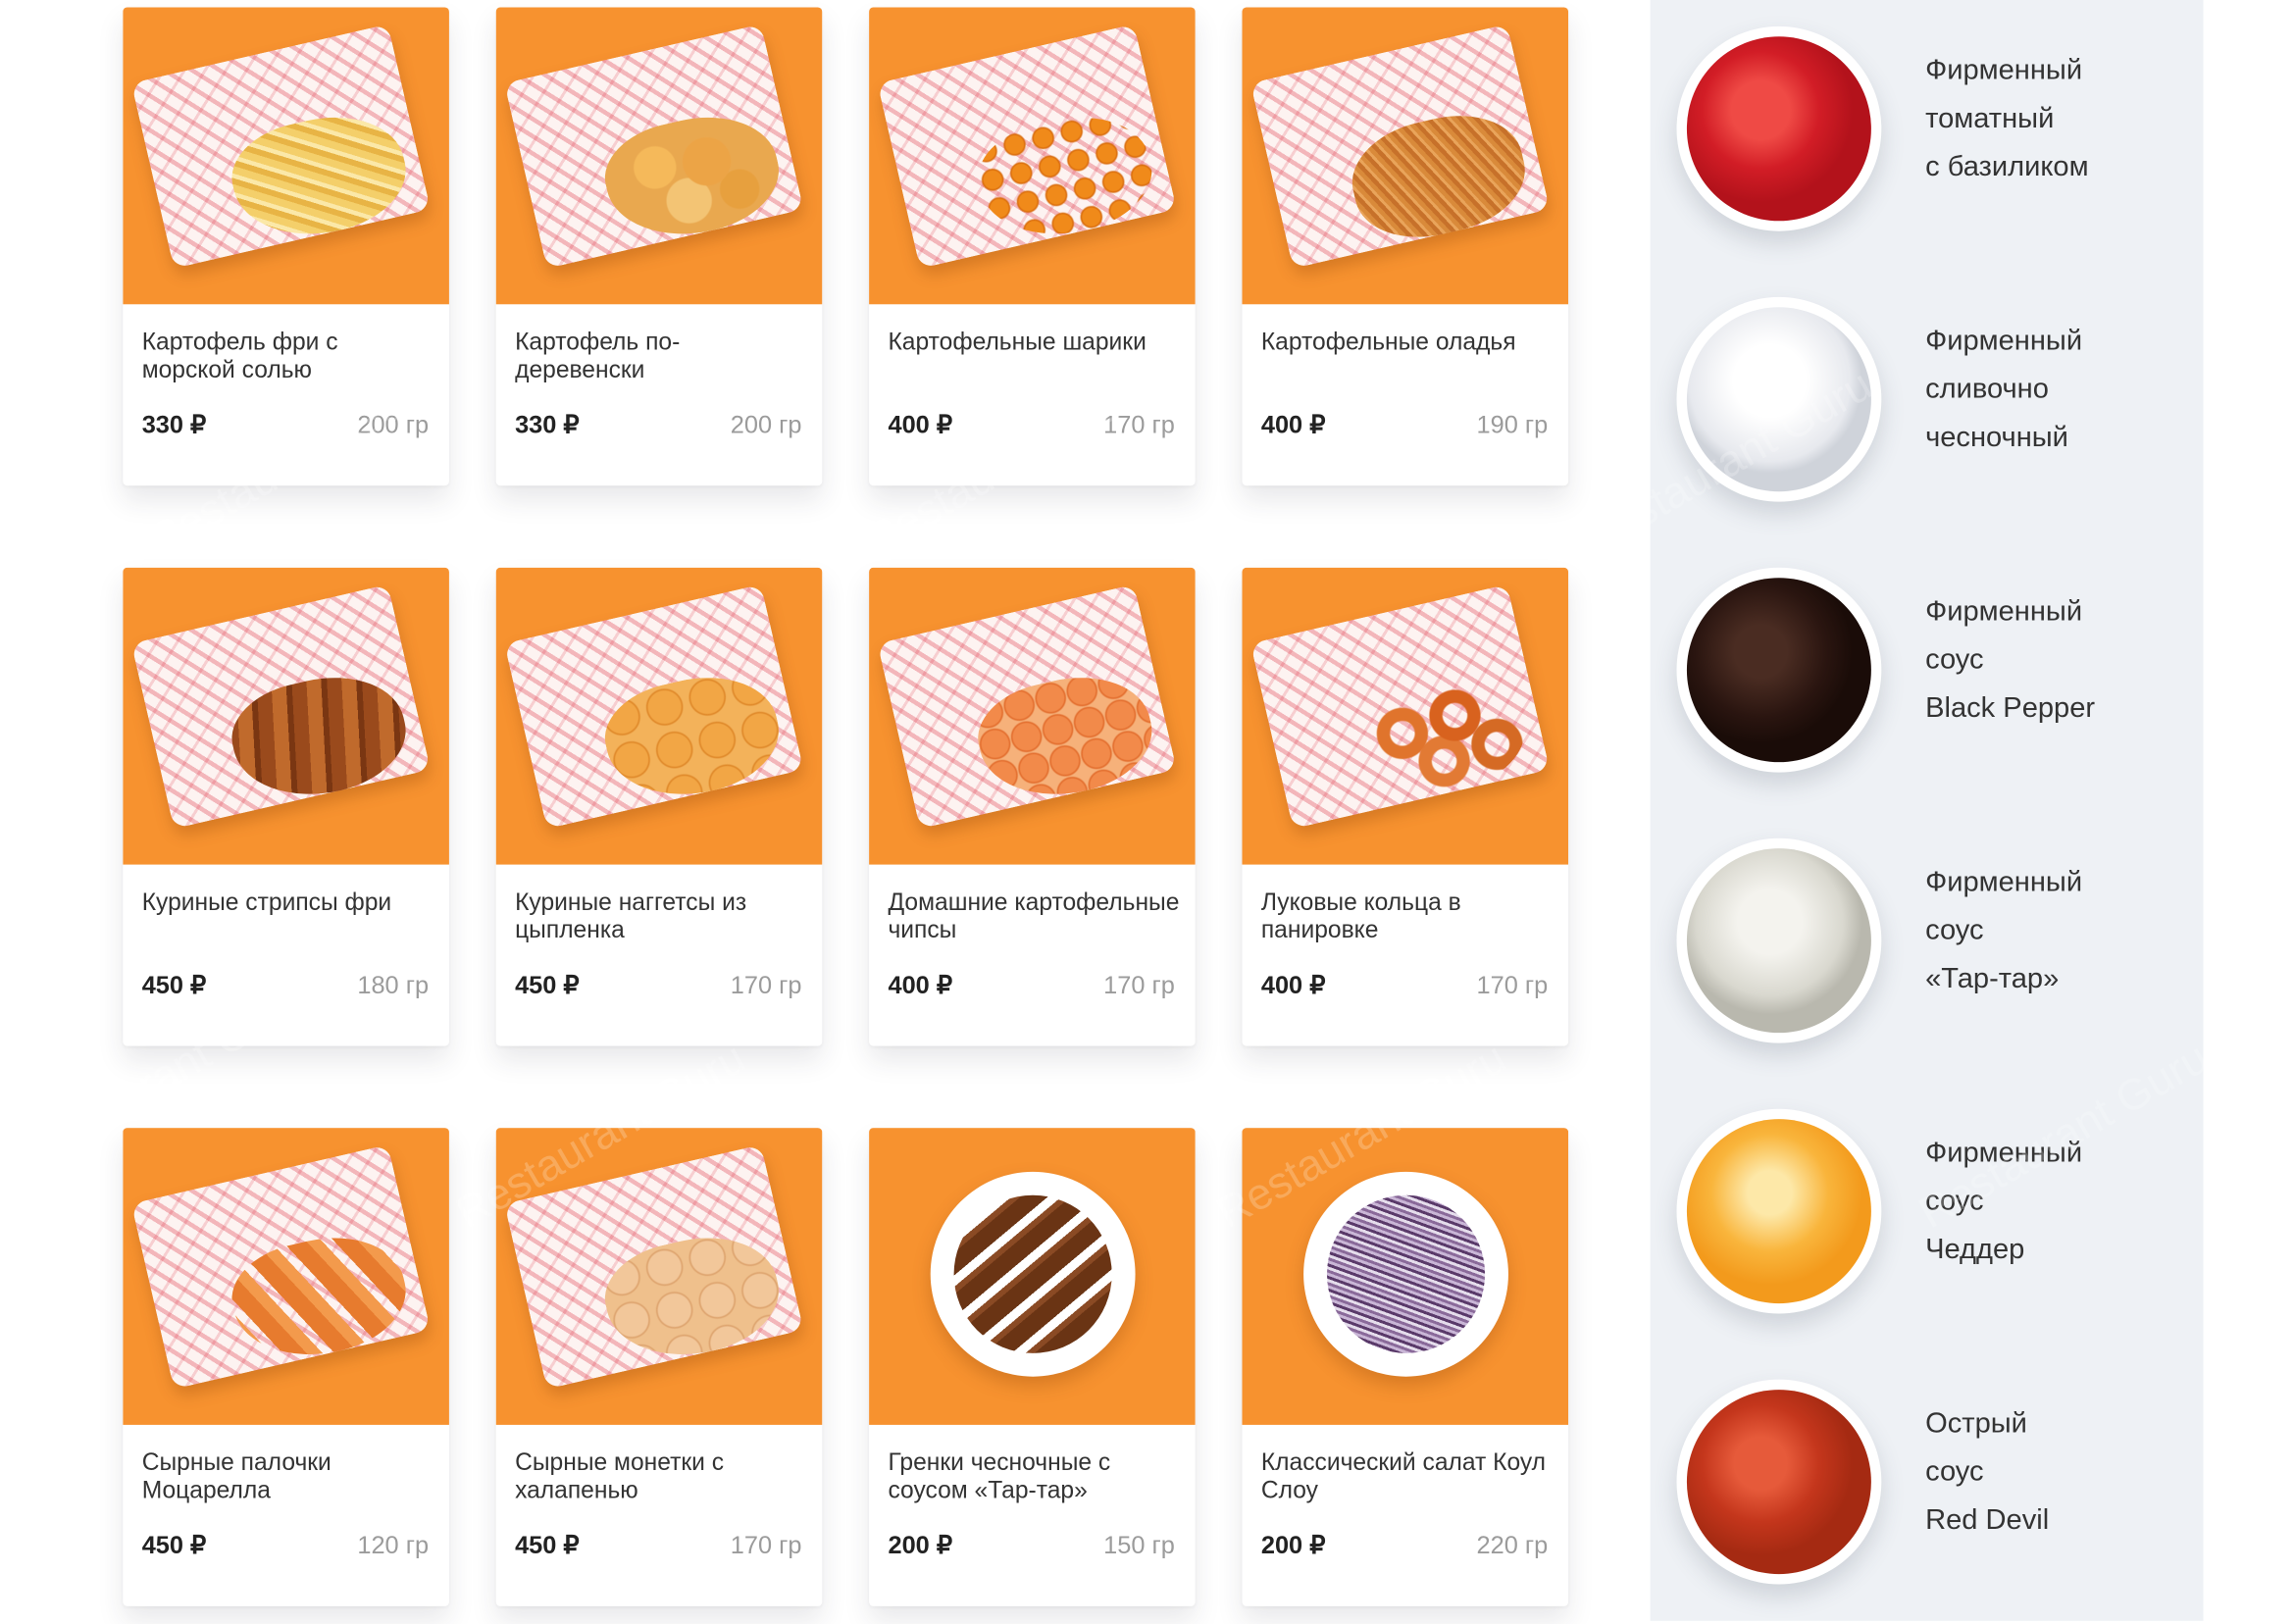  I want to click on sticks-food, so click(319, 1297).